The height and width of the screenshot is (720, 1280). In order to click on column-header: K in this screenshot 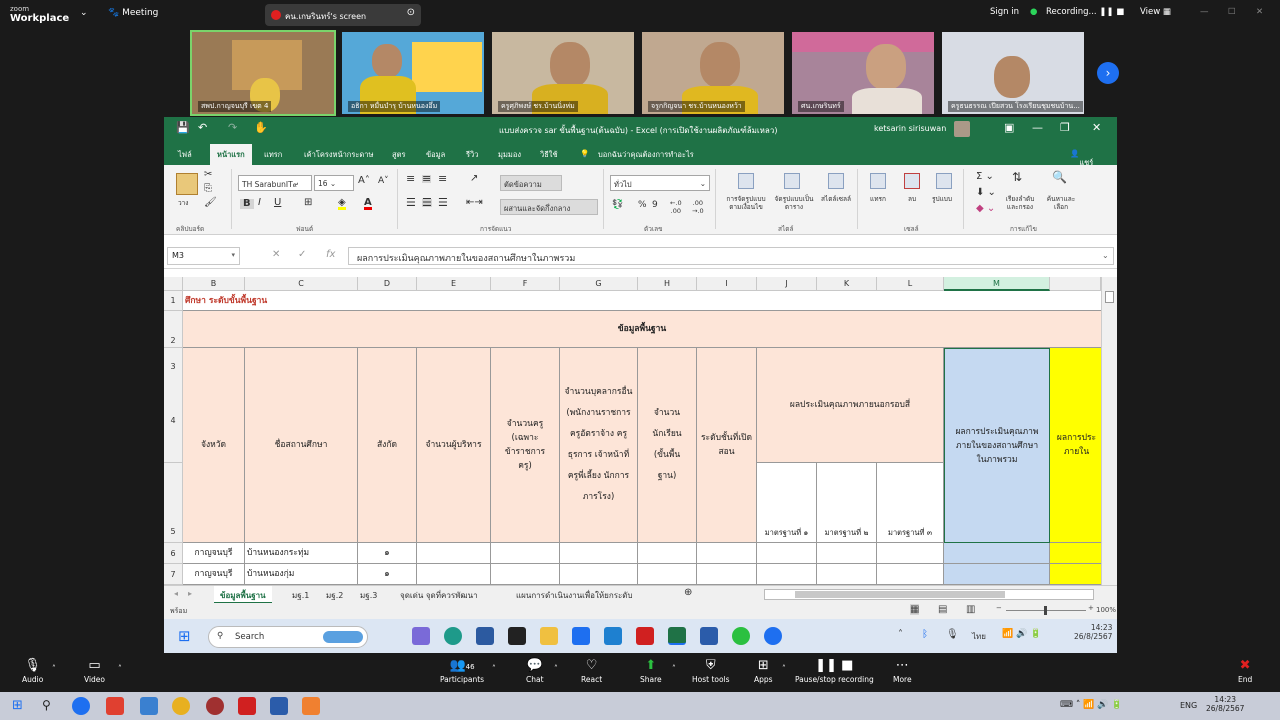, I will do `click(847, 284)`.